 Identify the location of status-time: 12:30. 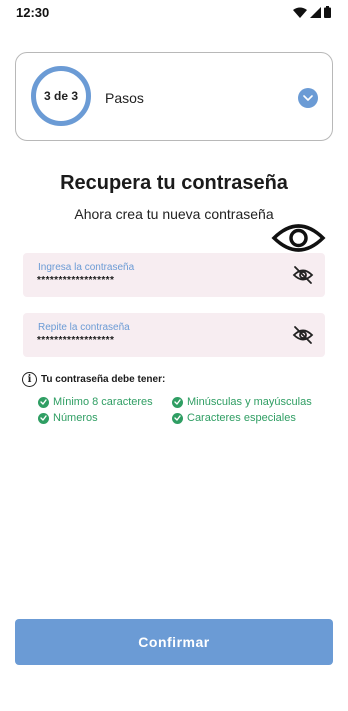
(33, 12).